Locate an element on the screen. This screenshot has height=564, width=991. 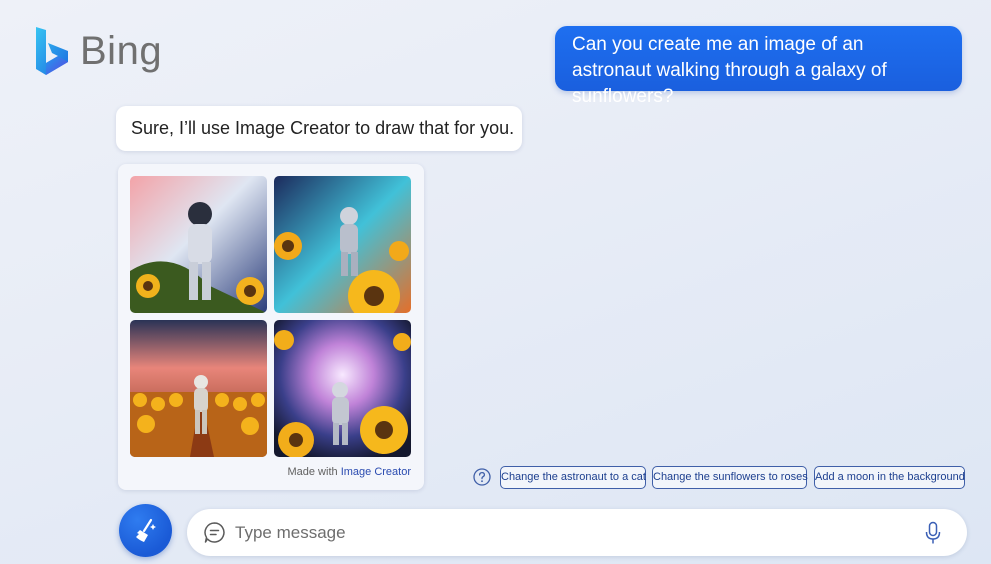
broom-icon is located at coordinates (145, 530).